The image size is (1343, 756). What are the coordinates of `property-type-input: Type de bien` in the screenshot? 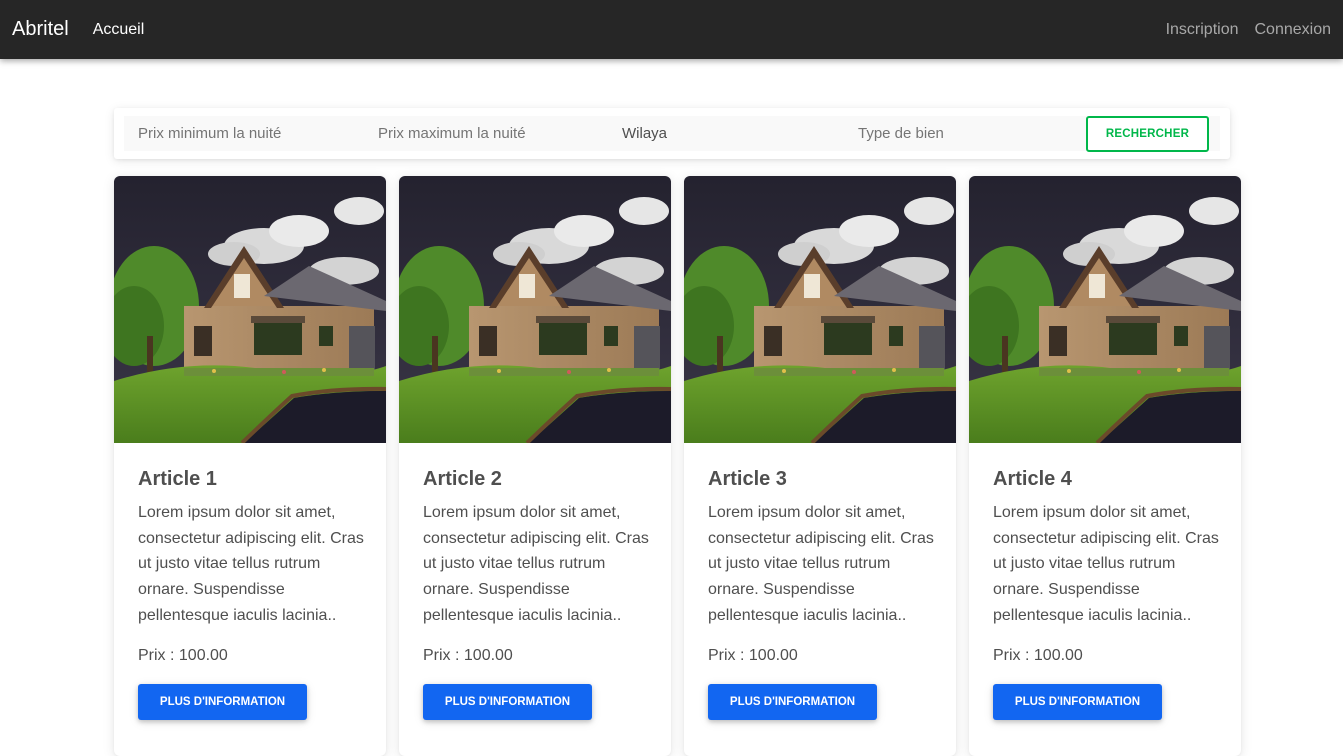 It's located at (901, 133).